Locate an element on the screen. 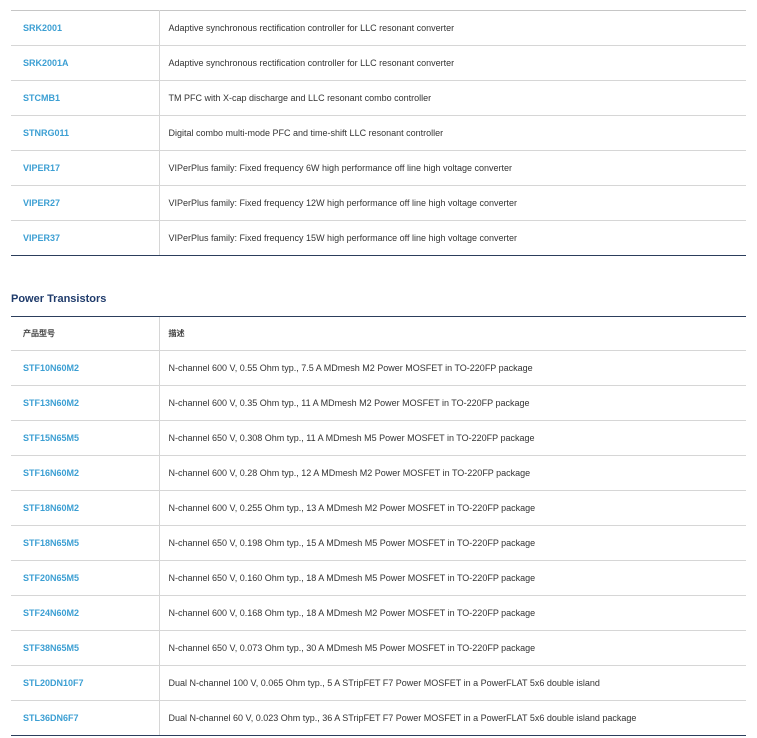  part-number-link: STF13N60M2 is located at coordinates (51, 403).